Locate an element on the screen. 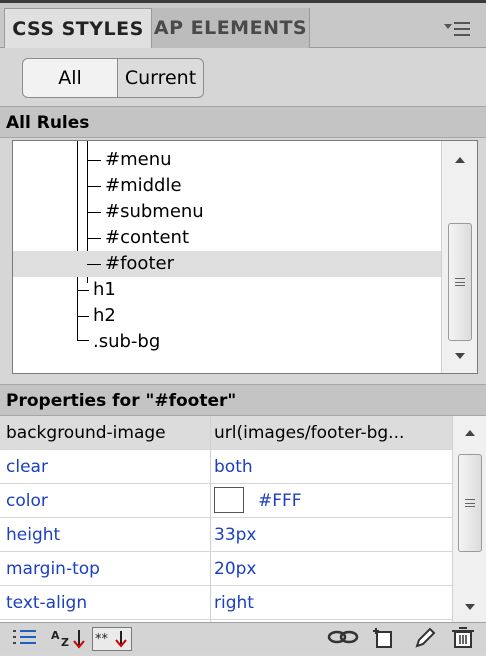  current-button: Current is located at coordinates (161, 78).